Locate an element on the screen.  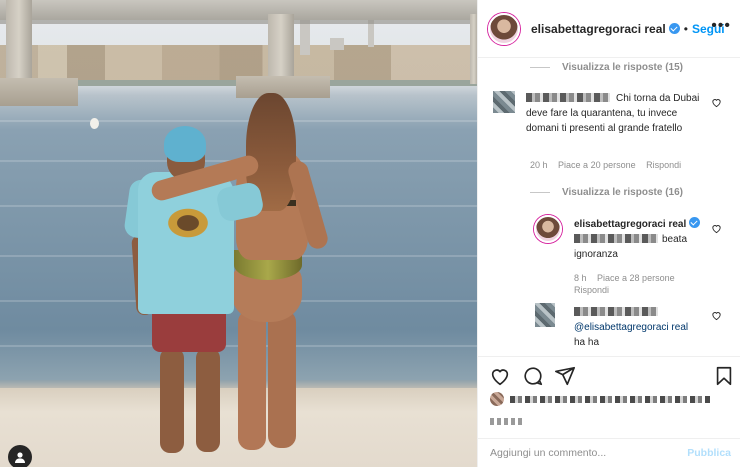
comment-icon is located at coordinates (533, 376).